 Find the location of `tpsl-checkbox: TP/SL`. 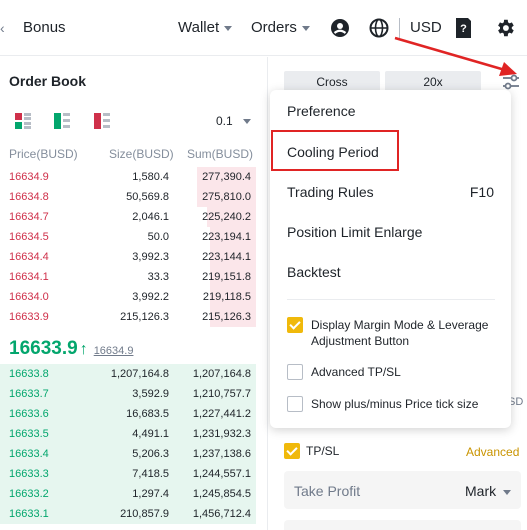

tpsl-checkbox: TP/SL is located at coordinates (311, 451).